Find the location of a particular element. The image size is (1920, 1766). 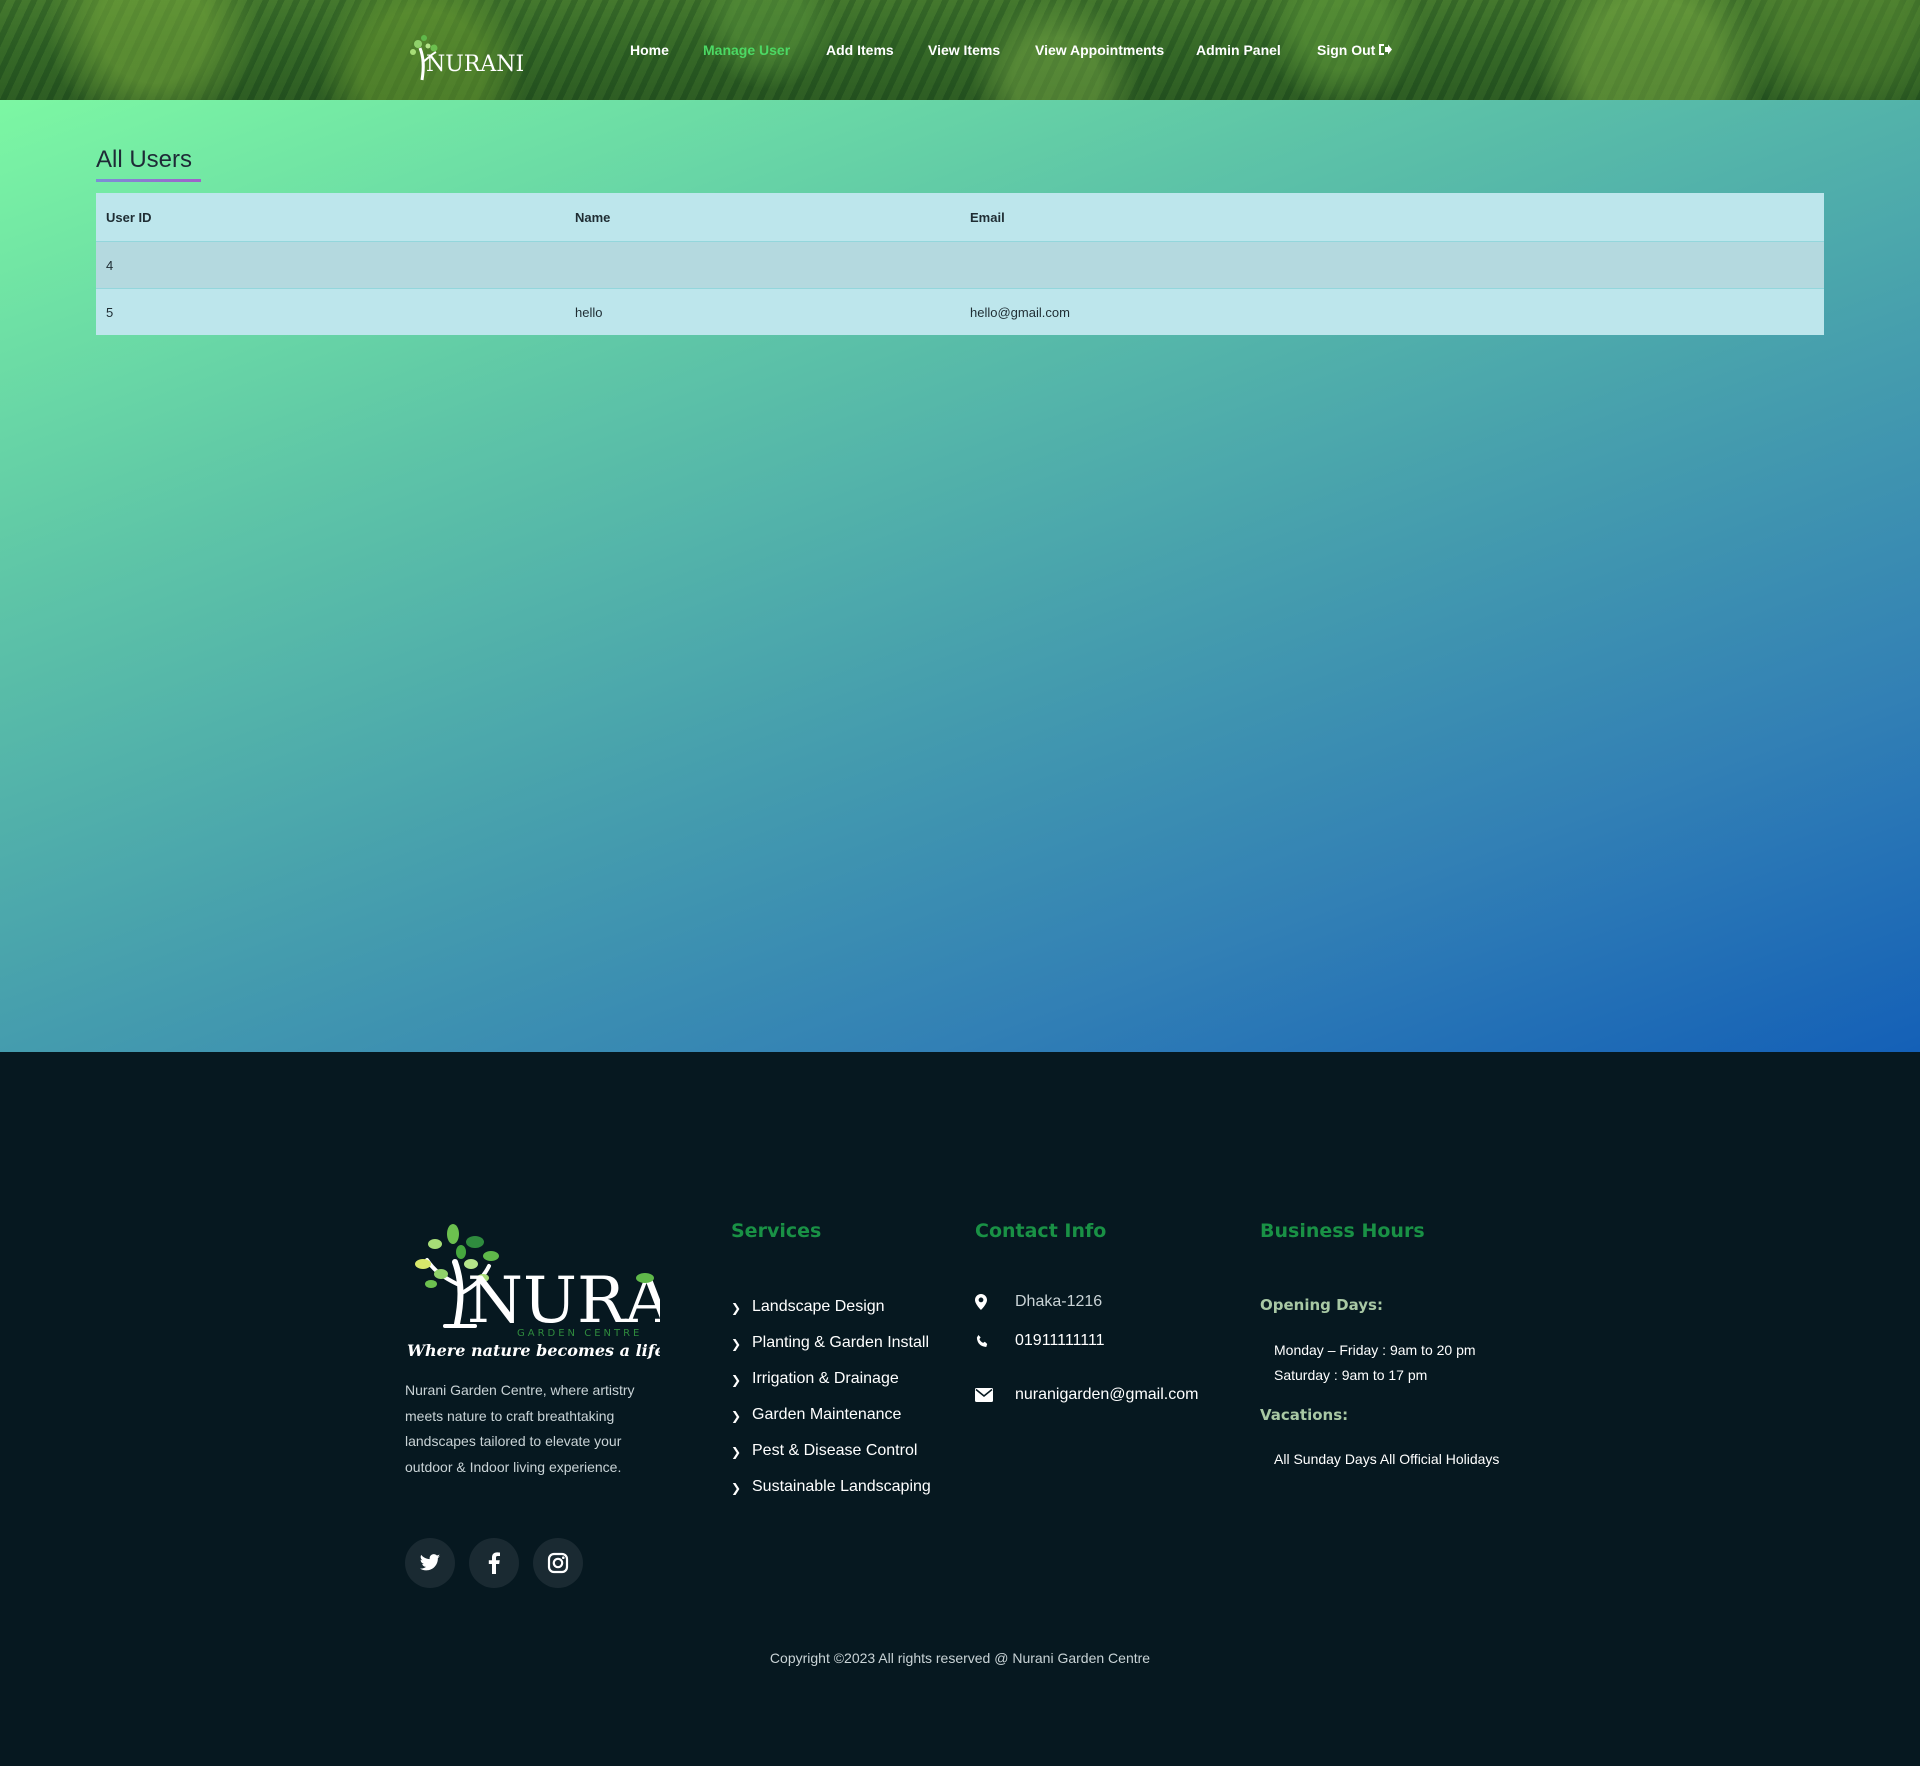

vacations-label: Vacations: is located at coordinates (1304, 1415).